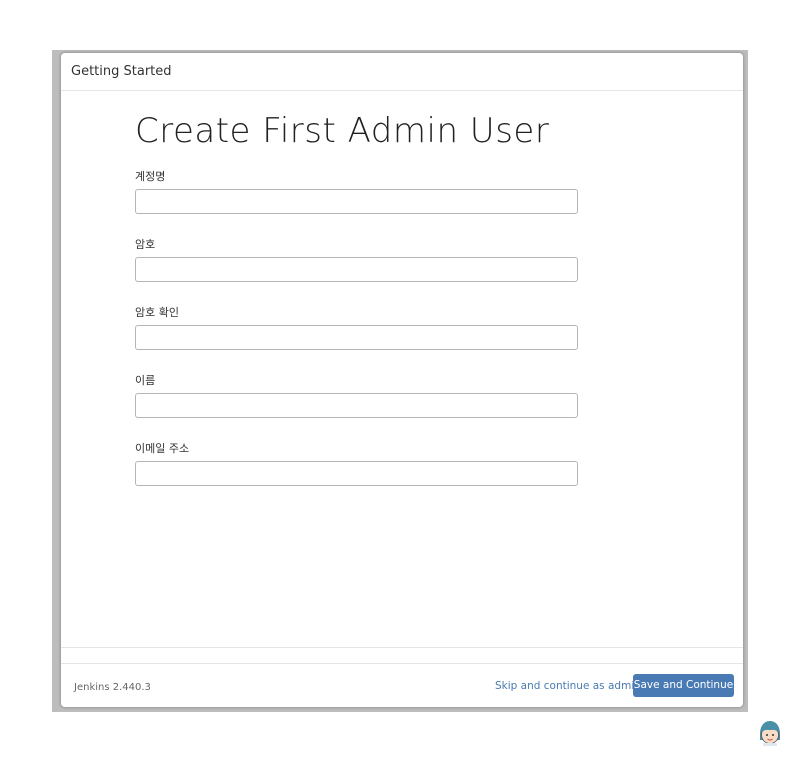 This screenshot has height=762, width=800. Describe the element at coordinates (356, 405) in the screenshot. I see `full-name-input` at that location.